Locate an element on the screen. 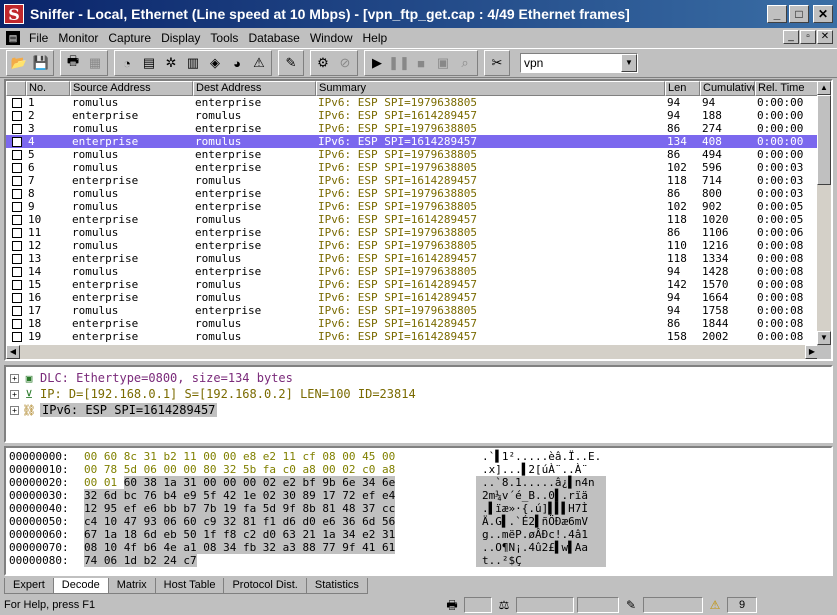 Image resolution: width=837 pixels, height=615 pixels. document-window-icon: ▤ is located at coordinates (13, 38).